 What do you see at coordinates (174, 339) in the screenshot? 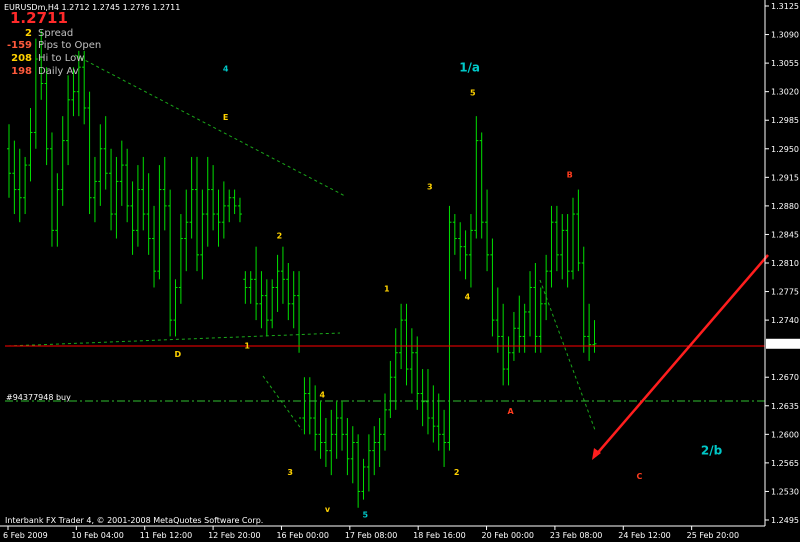
I see `trendline-lower` at bounding box center [174, 339].